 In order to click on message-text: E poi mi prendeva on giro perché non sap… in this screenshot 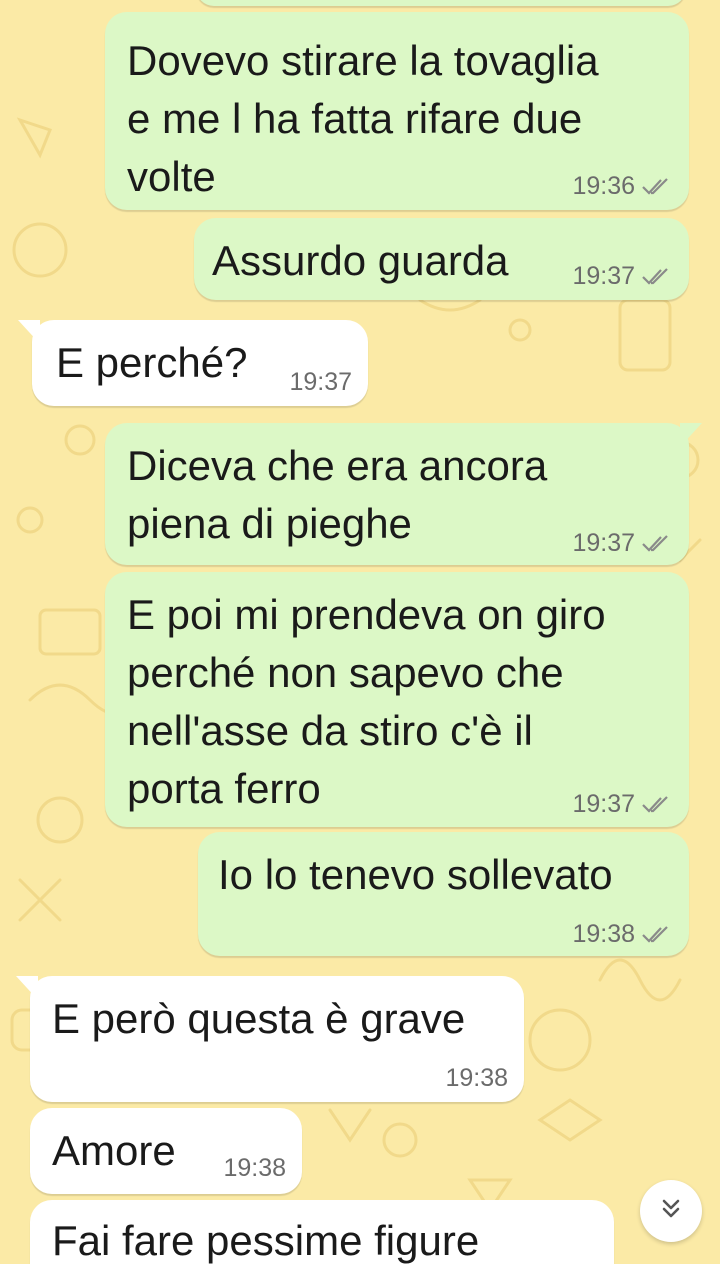, I will do `click(366, 701)`.